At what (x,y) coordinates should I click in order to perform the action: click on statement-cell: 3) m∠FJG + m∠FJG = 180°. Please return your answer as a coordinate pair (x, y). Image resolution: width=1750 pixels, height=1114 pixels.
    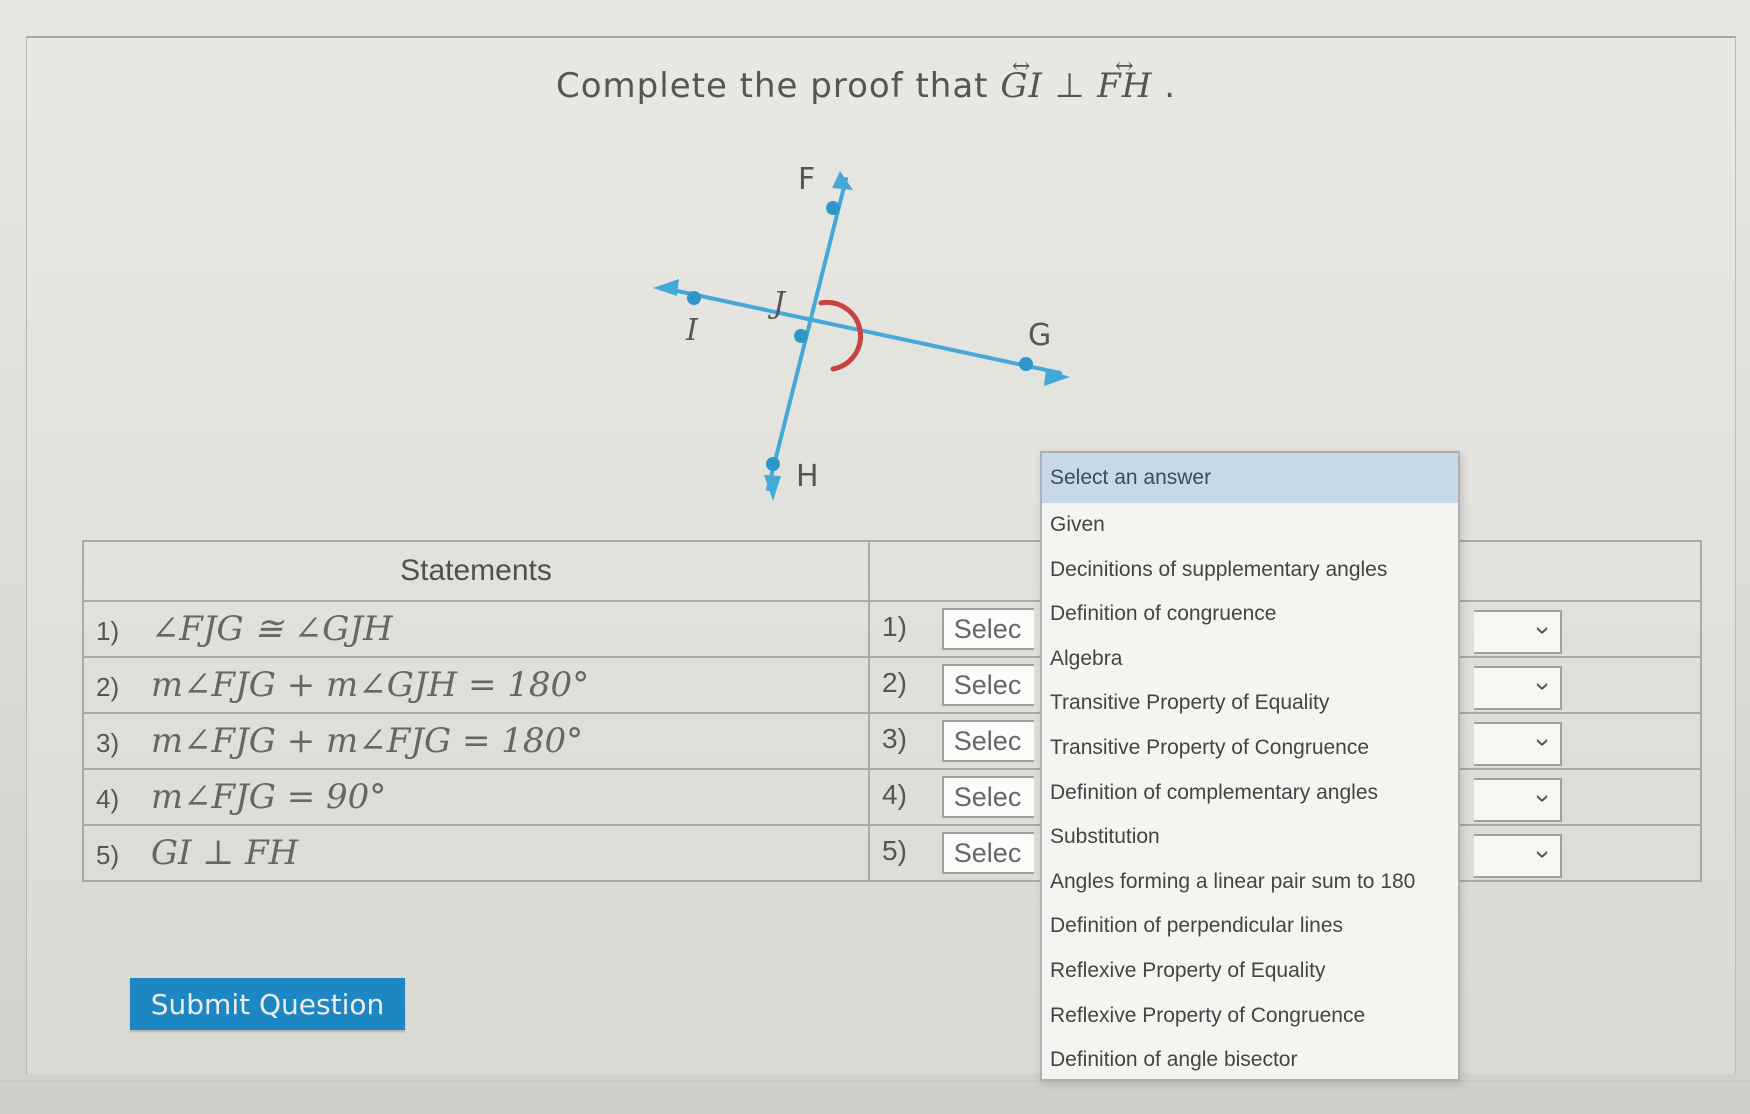
    Looking at the image, I should click on (476, 741).